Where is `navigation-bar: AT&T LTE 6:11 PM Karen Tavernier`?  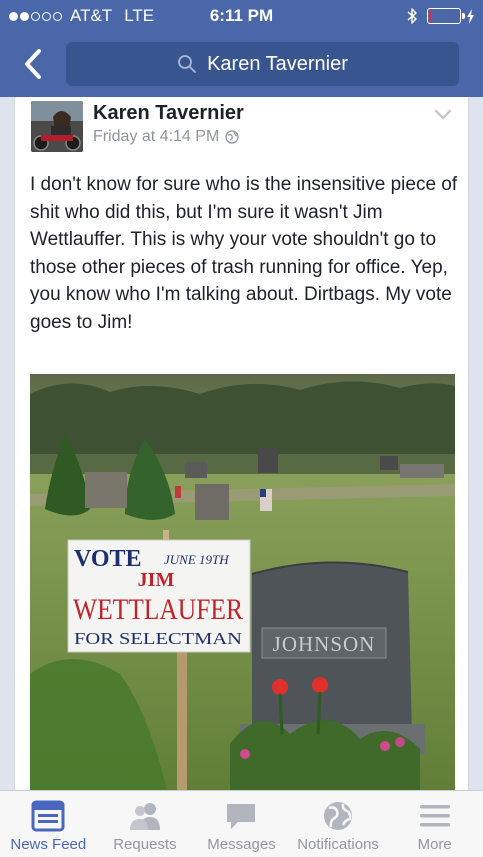 navigation-bar: AT&T LTE 6:11 PM Karen Tavernier is located at coordinates (241, 48).